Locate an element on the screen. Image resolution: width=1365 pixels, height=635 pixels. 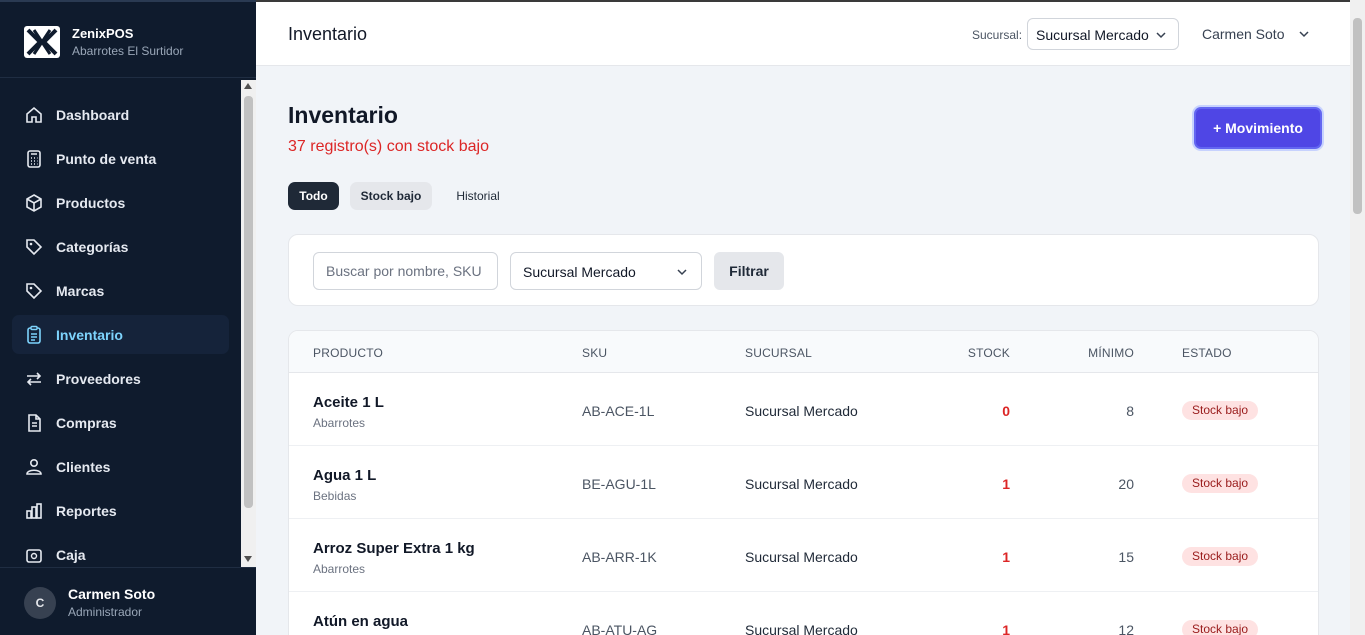
sidebar-item-label: Reportes is located at coordinates (86, 511).